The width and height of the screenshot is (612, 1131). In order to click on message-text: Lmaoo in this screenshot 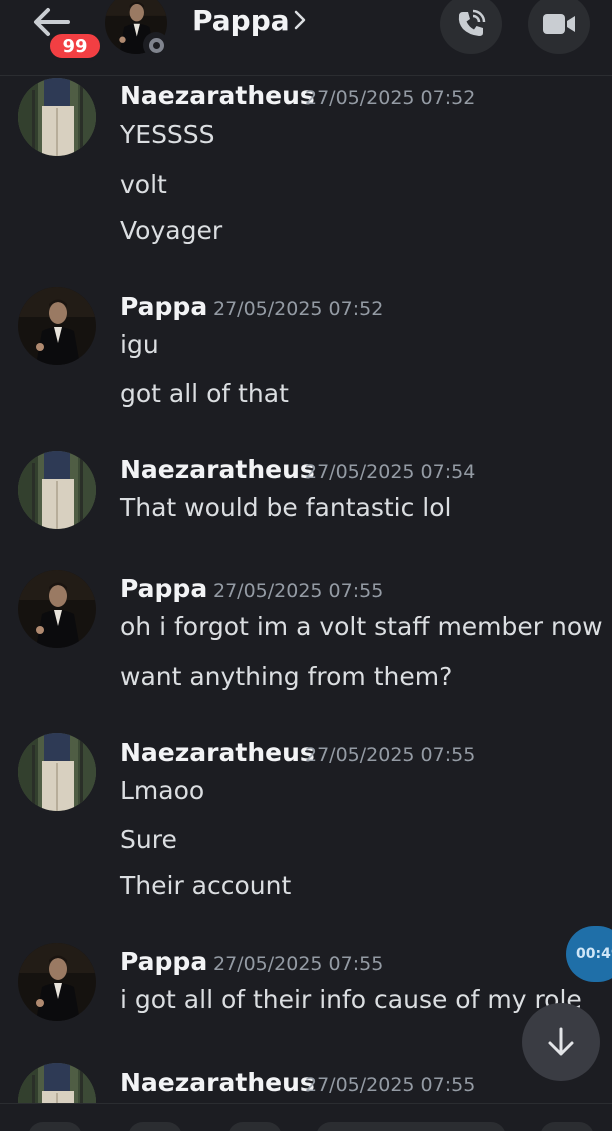, I will do `click(162, 790)`.